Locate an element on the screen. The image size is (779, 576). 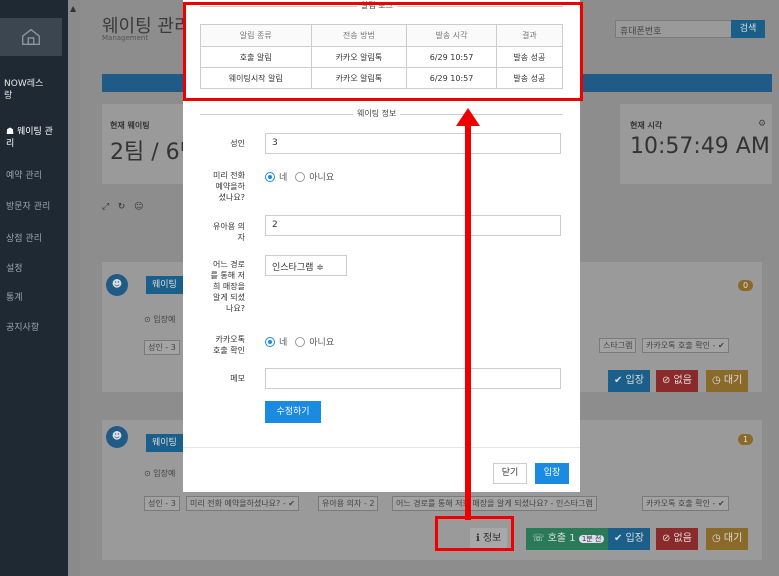
count-badge: 0 is located at coordinates (746, 285).